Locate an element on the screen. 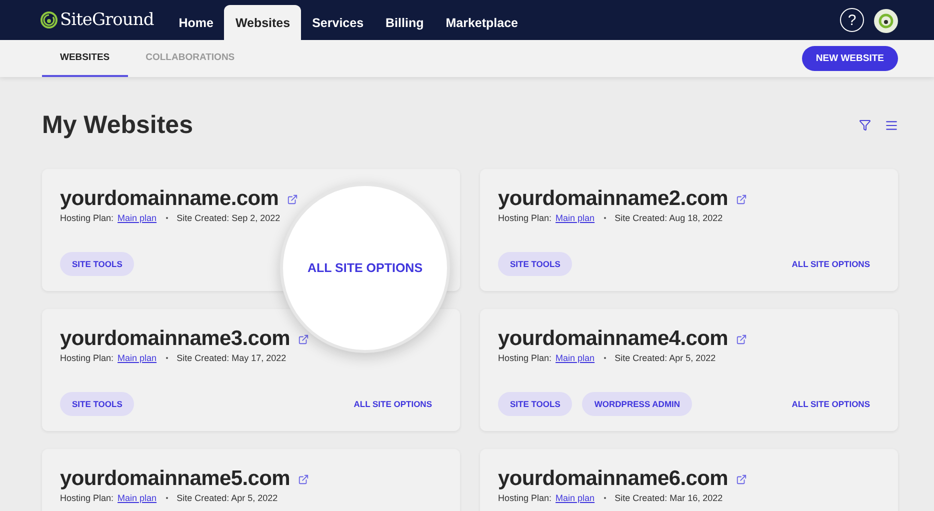 The width and height of the screenshot is (934, 511). site-tools-button: WORDPRESS ADMIN is located at coordinates (637, 404).